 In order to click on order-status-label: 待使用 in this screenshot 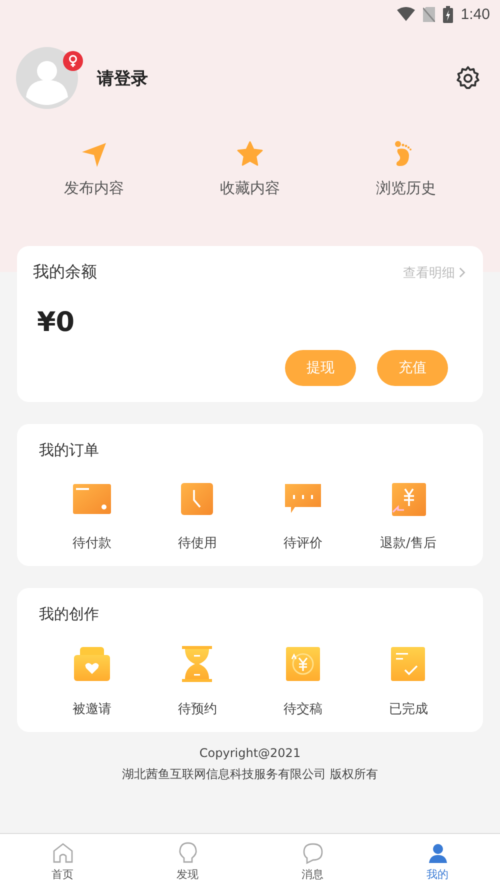, I will do `click(197, 543)`.